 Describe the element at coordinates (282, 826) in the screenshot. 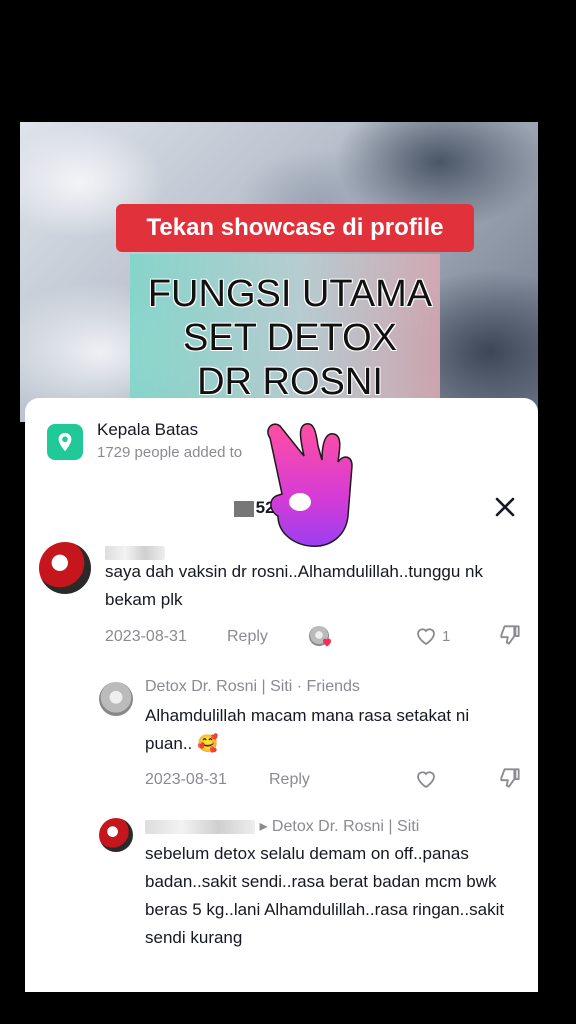

I see `comment-reply-to: ▸ Detox Dr. Rosni | Siti` at that location.